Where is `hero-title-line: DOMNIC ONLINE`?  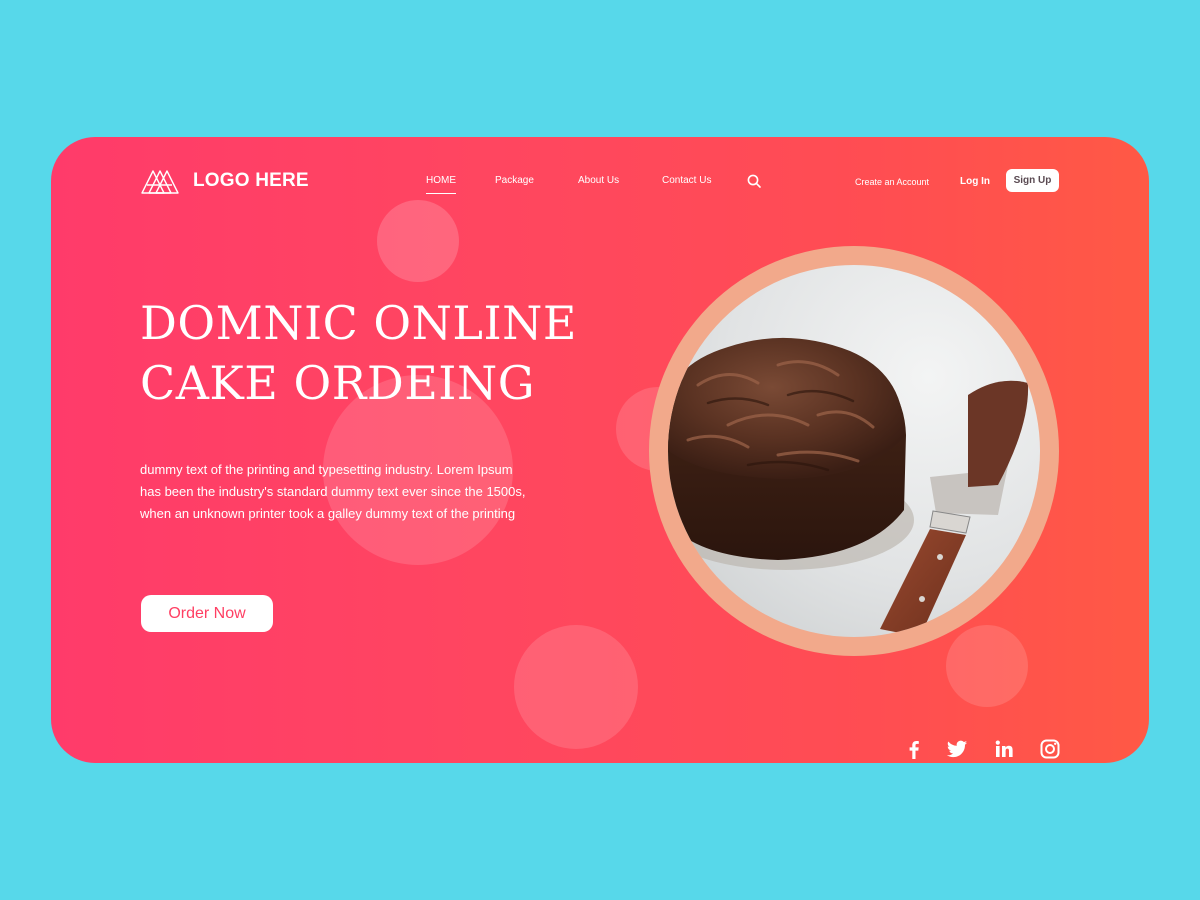
hero-title-line: DOMNIC ONLINE is located at coordinates (358, 323).